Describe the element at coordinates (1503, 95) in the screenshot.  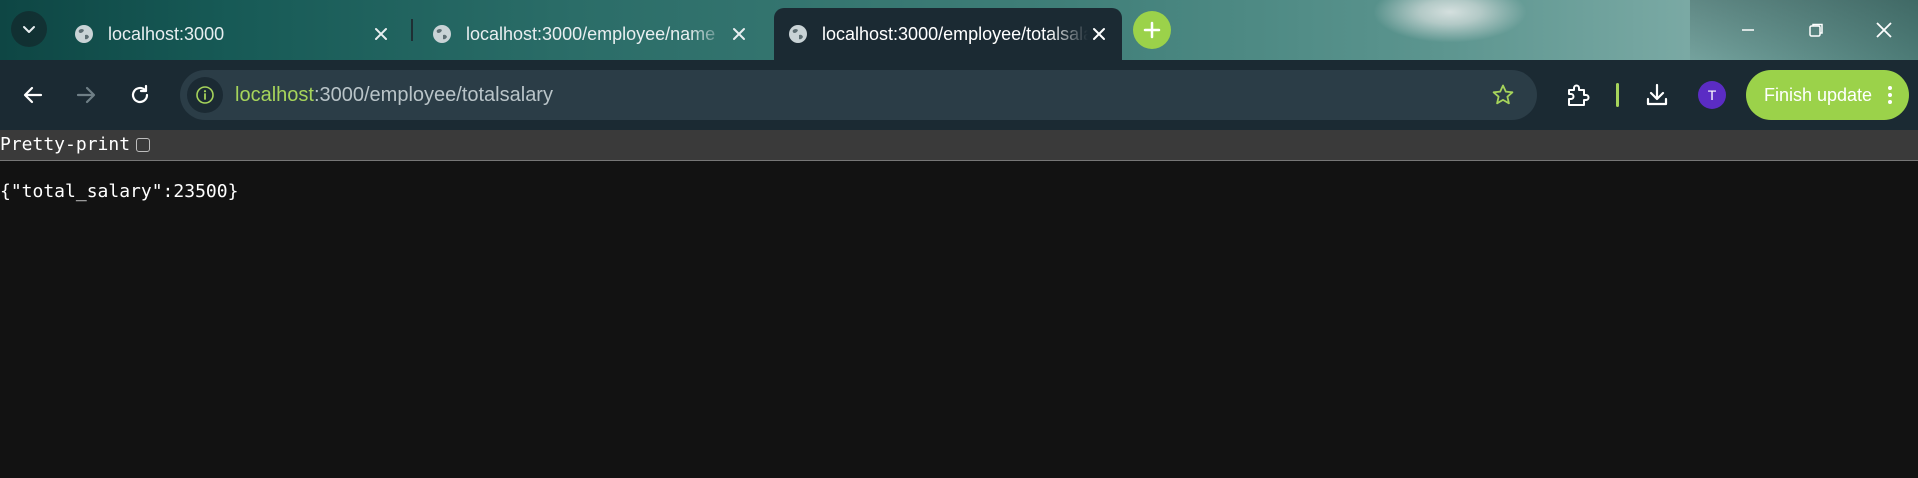
I see `bookmark-star-icon` at that location.